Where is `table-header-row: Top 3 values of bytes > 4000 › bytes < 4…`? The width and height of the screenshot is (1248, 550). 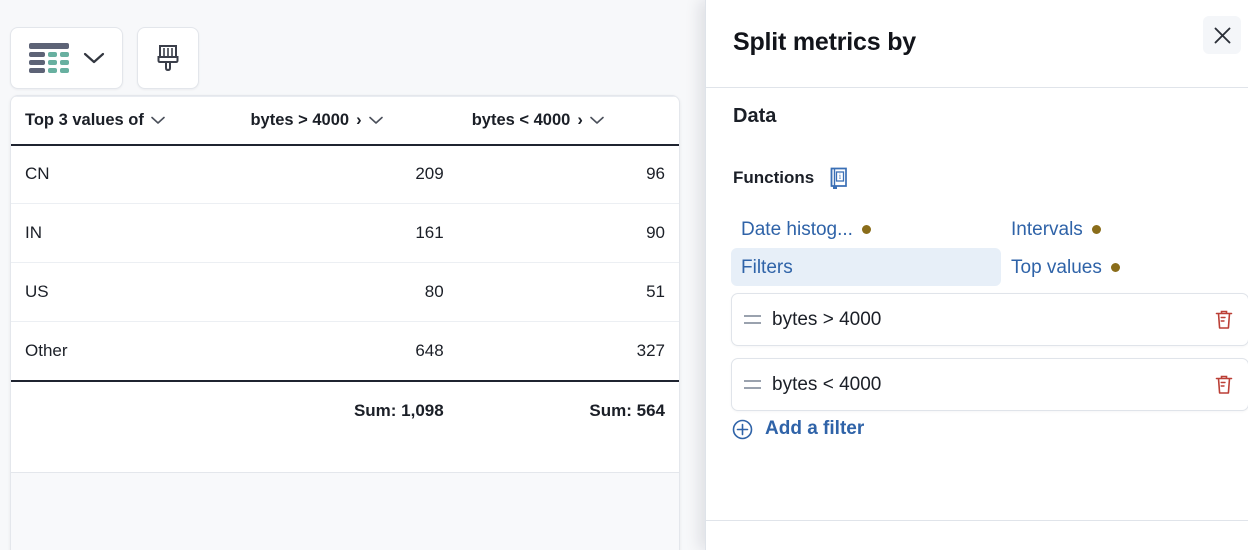 table-header-row: Top 3 values of bytes > 4000 › bytes < 4… is located at coordinates (345, 121).